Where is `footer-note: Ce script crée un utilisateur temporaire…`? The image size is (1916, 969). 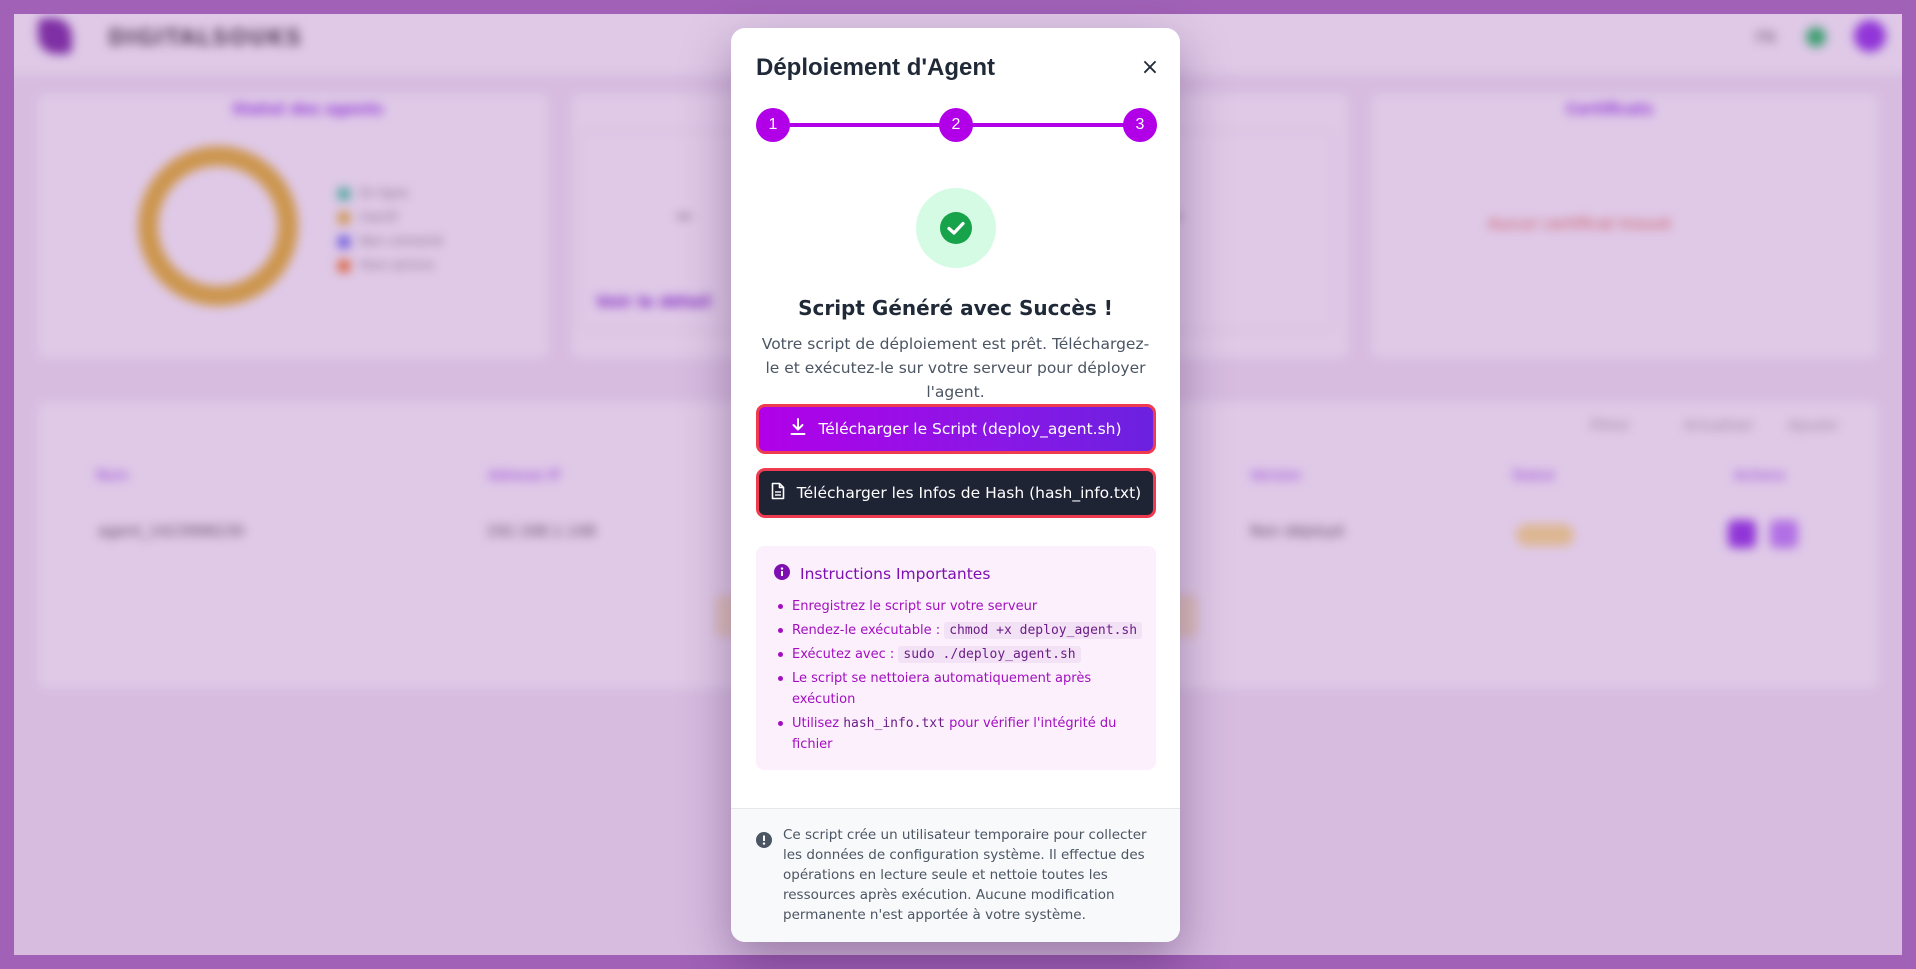
footer-note: Ce script crée un utilisateur temporaire… is located at coordinates (965, 875).